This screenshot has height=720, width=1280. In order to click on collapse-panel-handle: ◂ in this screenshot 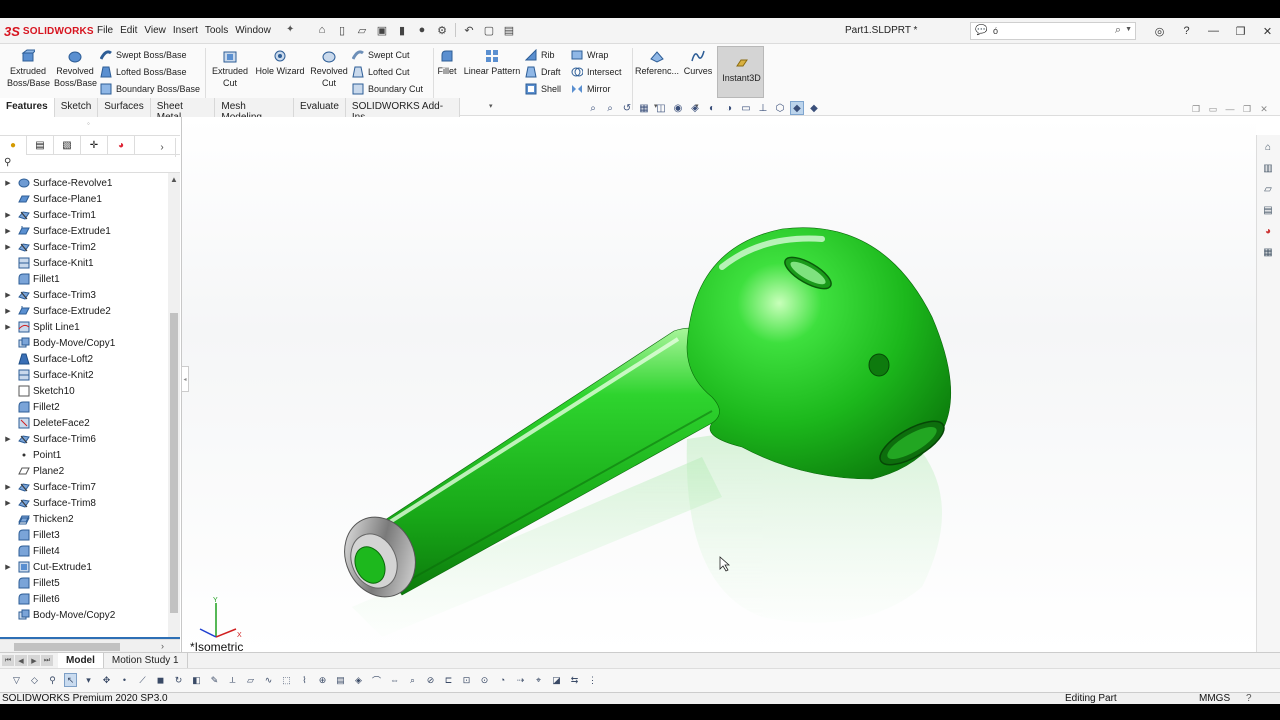, I will do `click(185, 379)`.